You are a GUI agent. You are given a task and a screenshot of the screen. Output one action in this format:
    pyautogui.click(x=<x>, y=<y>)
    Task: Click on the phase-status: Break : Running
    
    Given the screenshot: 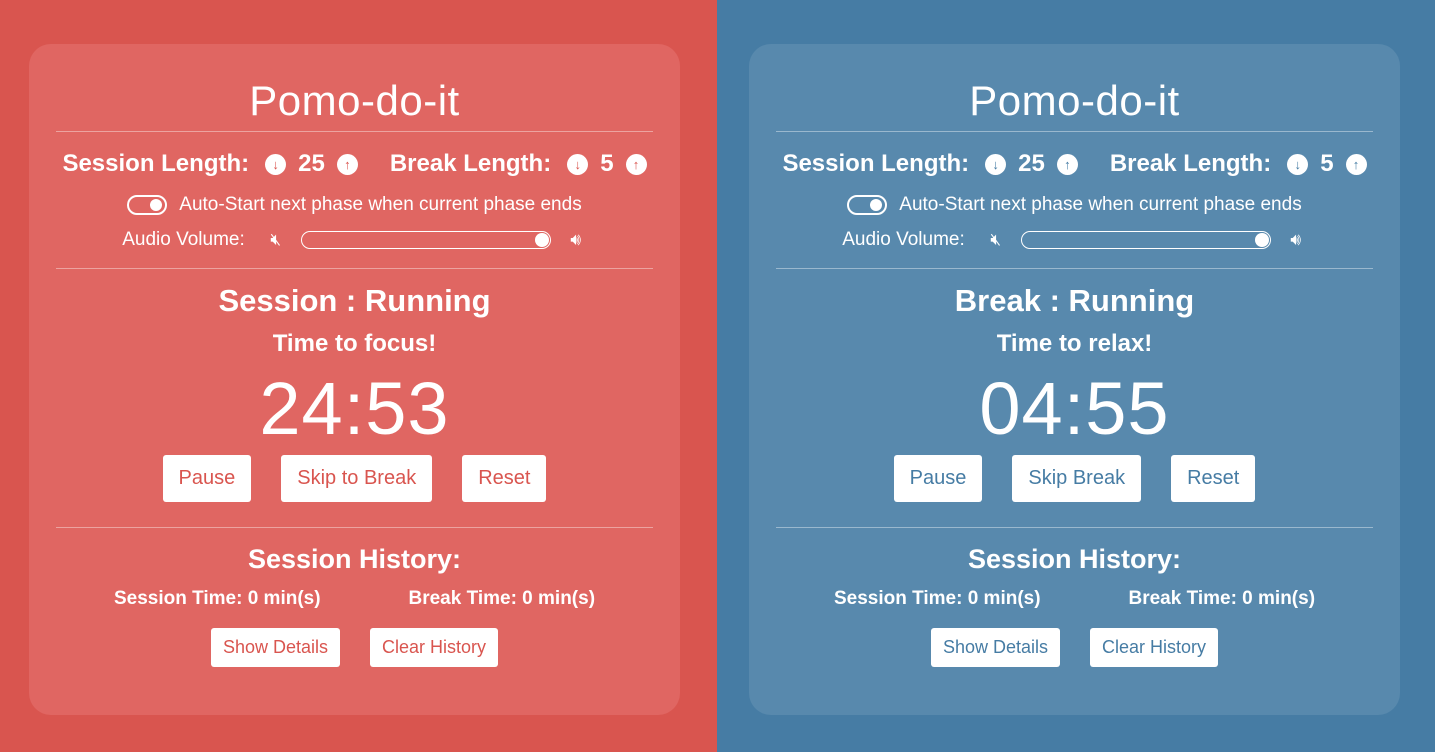 What is the action you would take?
    pyautogui.click(x=1074, y=300)
    